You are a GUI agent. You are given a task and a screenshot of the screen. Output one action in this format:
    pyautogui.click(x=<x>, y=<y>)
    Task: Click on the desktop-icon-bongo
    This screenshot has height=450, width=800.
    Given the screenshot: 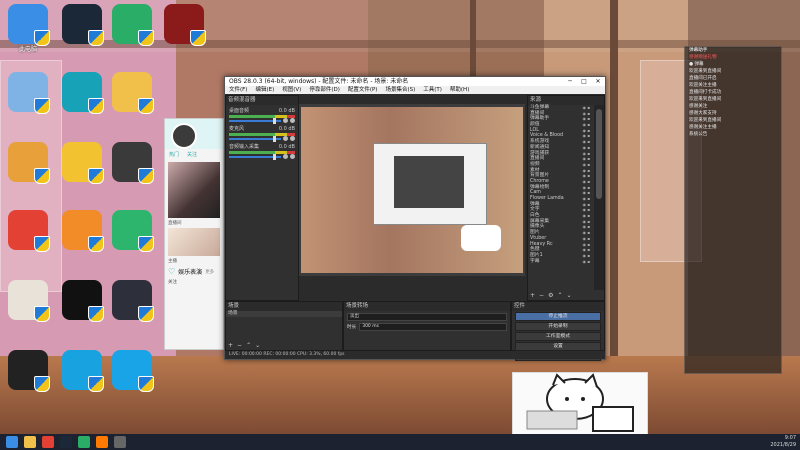 What is the action you would take?
    pyautogui.click(x=28, y=301)
    